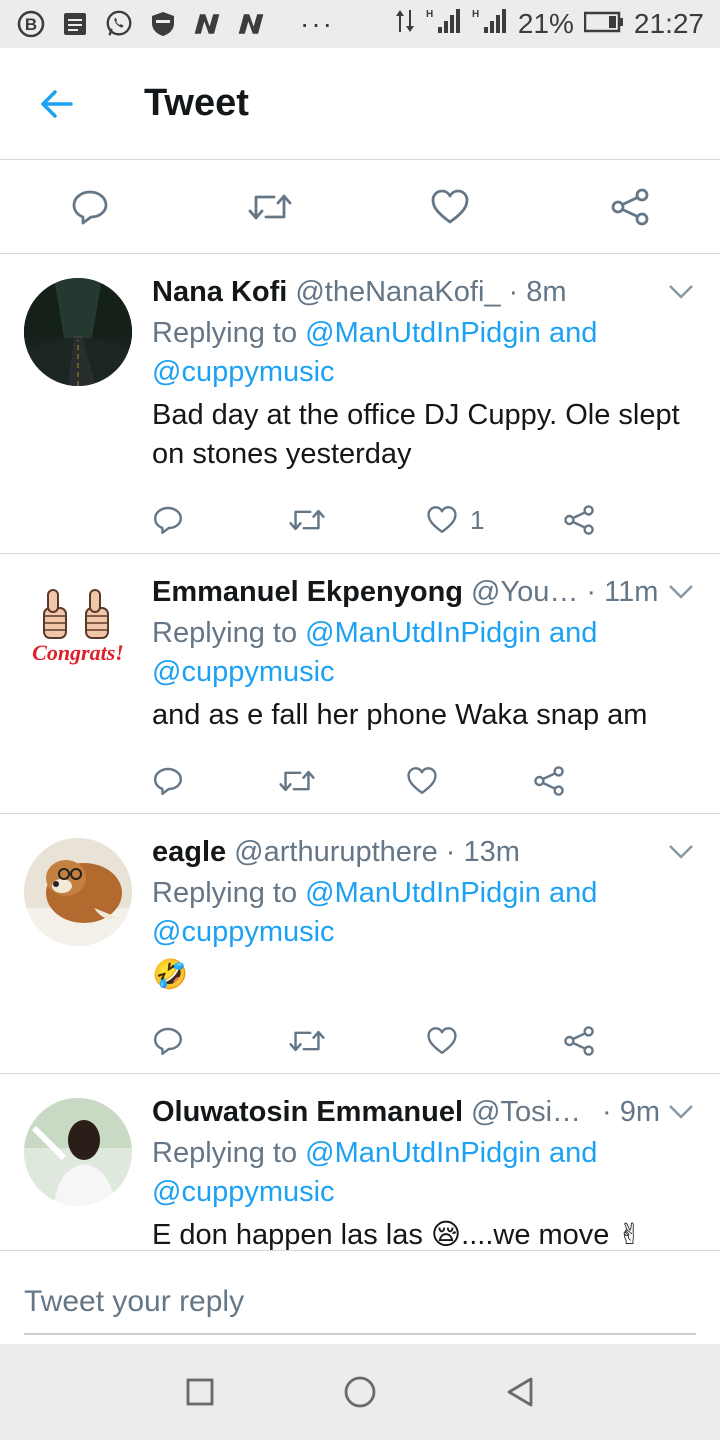 This screenshot has height=1440, width=720. What do you see at coordinates (360, 104) in the screenshot?
I see `top-bar: Tweet` at bounding box center [360, 104].